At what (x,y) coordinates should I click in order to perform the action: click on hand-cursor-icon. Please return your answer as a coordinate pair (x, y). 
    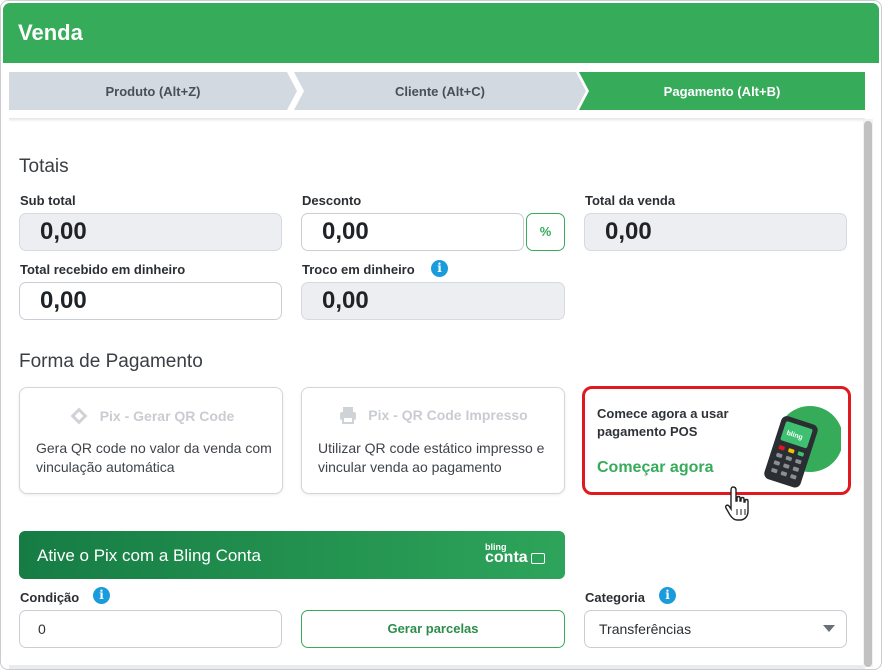
    Looking at the image, I should click on (737, 503).